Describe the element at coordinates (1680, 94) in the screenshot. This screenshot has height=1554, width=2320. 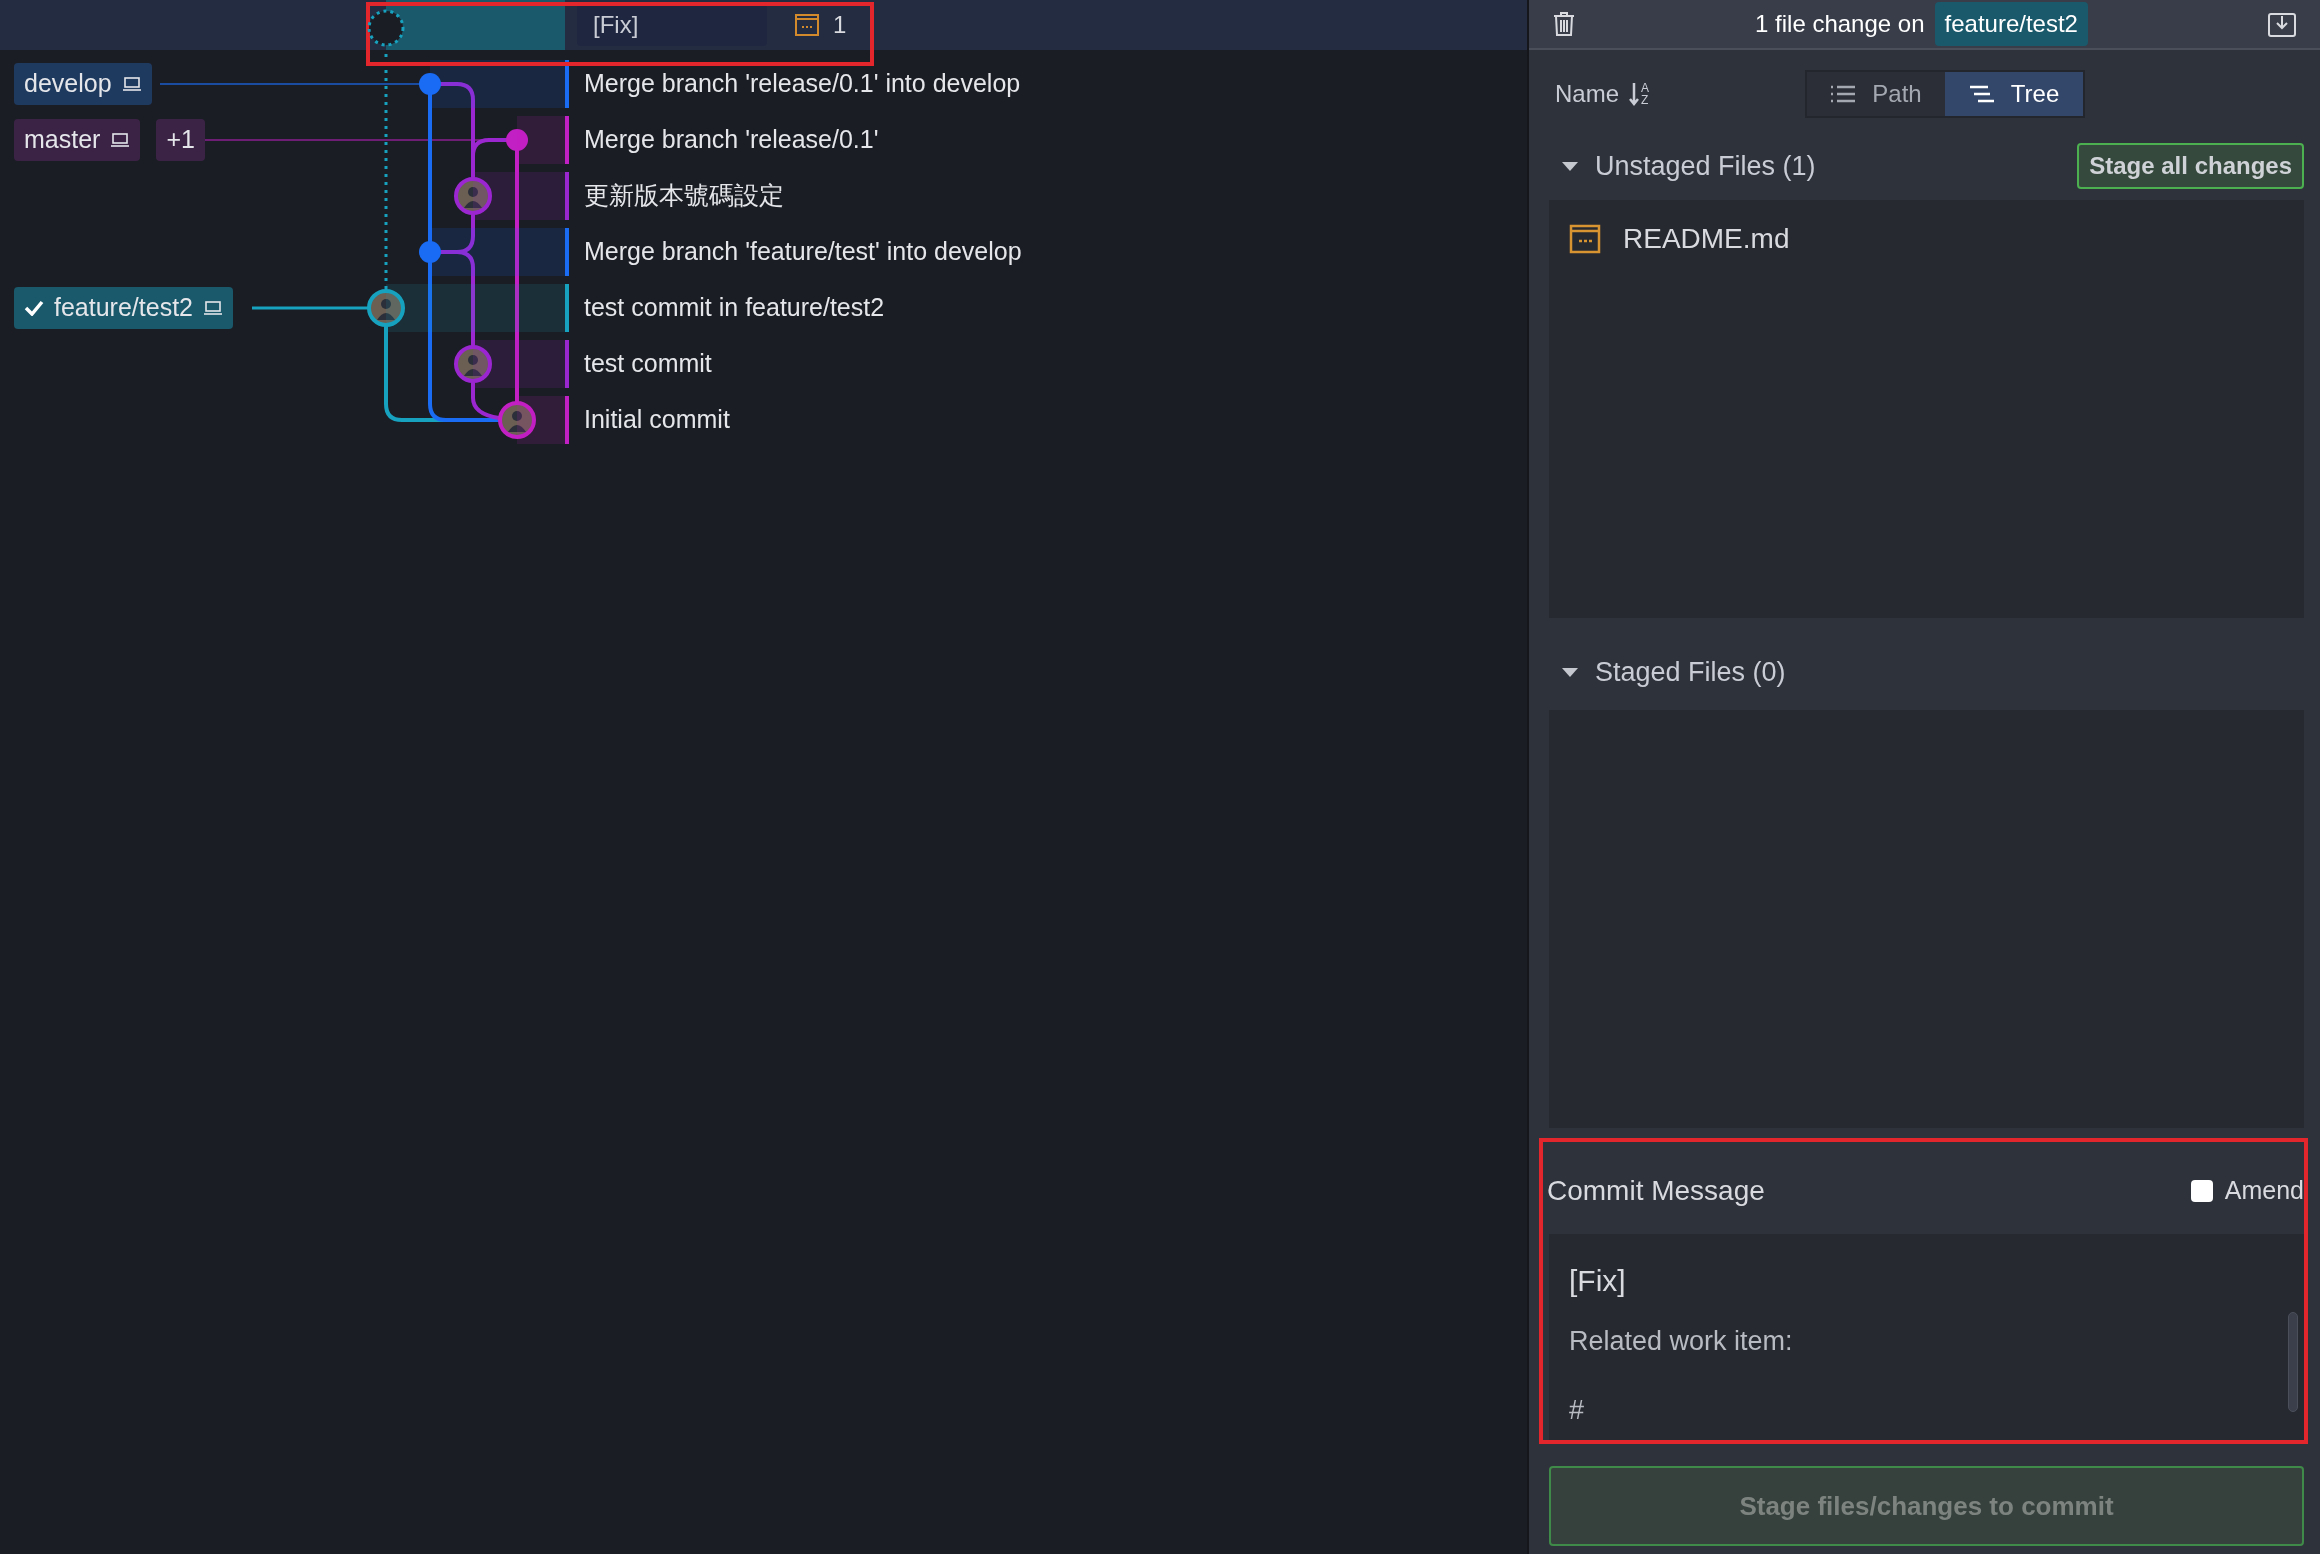
I see `sort-by-name-button: Name A Z` at that location.